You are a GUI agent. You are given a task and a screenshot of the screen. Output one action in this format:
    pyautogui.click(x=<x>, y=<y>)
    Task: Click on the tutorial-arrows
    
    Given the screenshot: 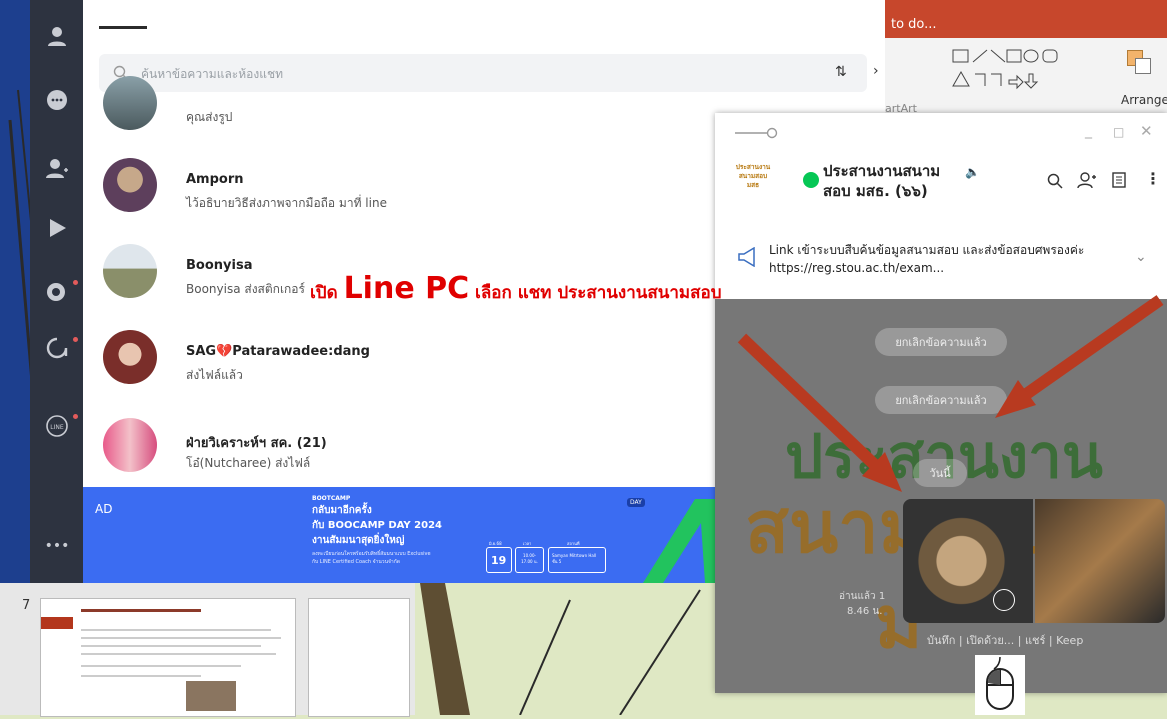 What is the action you would take?
    pyautogui.click(x=950, y=393)
    